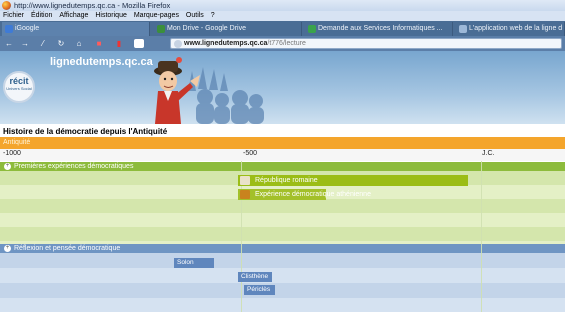 This screenshot has width=565, height=312. Describe the element at coordinates (9, 29) in the screenshot. I see `google-icon` at that location.